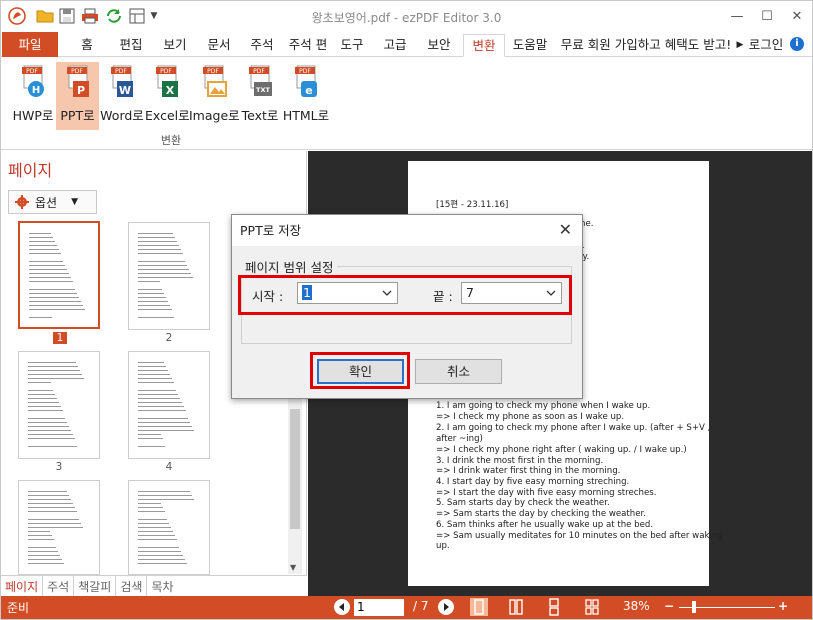 The image size is (813, 620). Describe the element at coordinates (443, 296) in the screenshot. I see `end-label: 끝 :` at that location.